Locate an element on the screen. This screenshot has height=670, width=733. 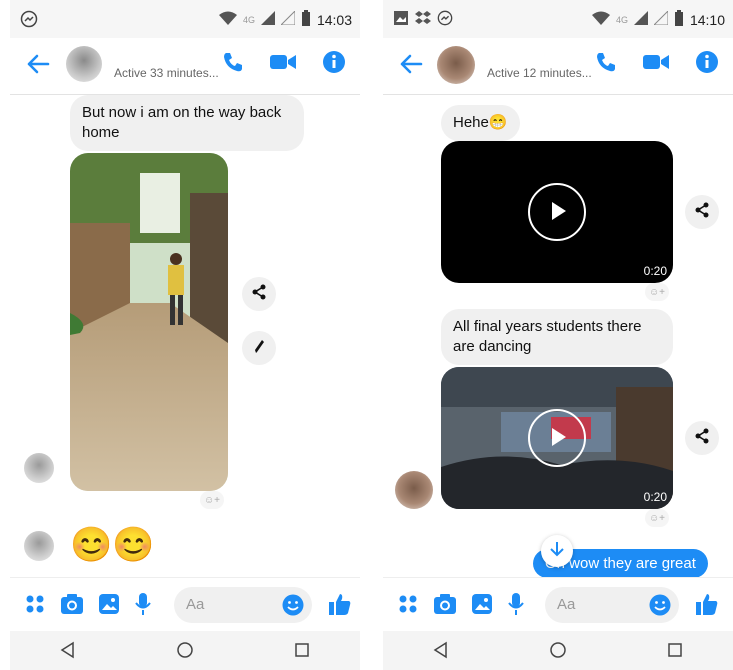
clock: 14:10 is located at coordinates (707, 19).